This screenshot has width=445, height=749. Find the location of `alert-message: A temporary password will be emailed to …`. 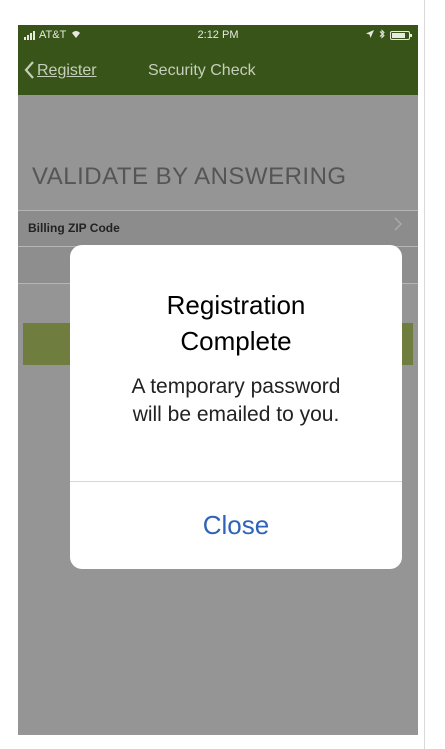

alert-message: A temporary password will be emailed to … is located at coordinates (236, 401).